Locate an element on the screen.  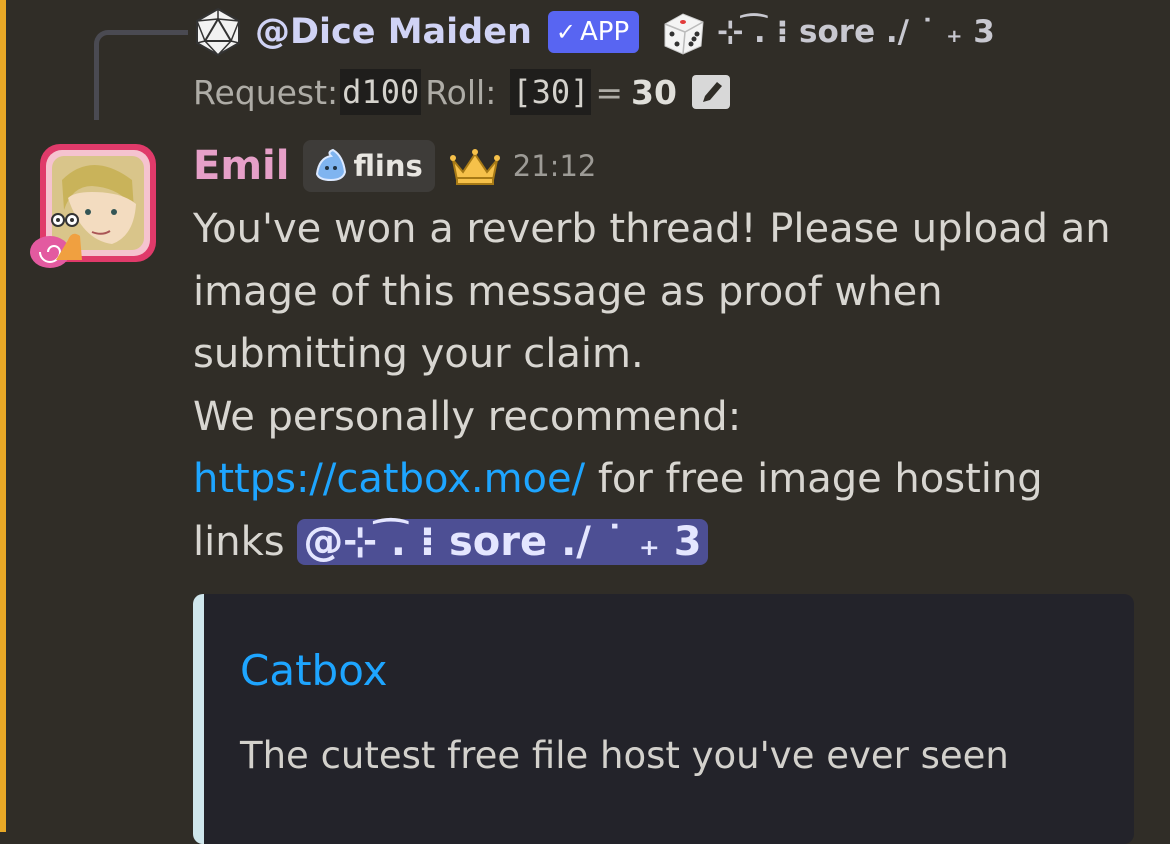
app-badge-label: APP is located at coordinates (604, 32).